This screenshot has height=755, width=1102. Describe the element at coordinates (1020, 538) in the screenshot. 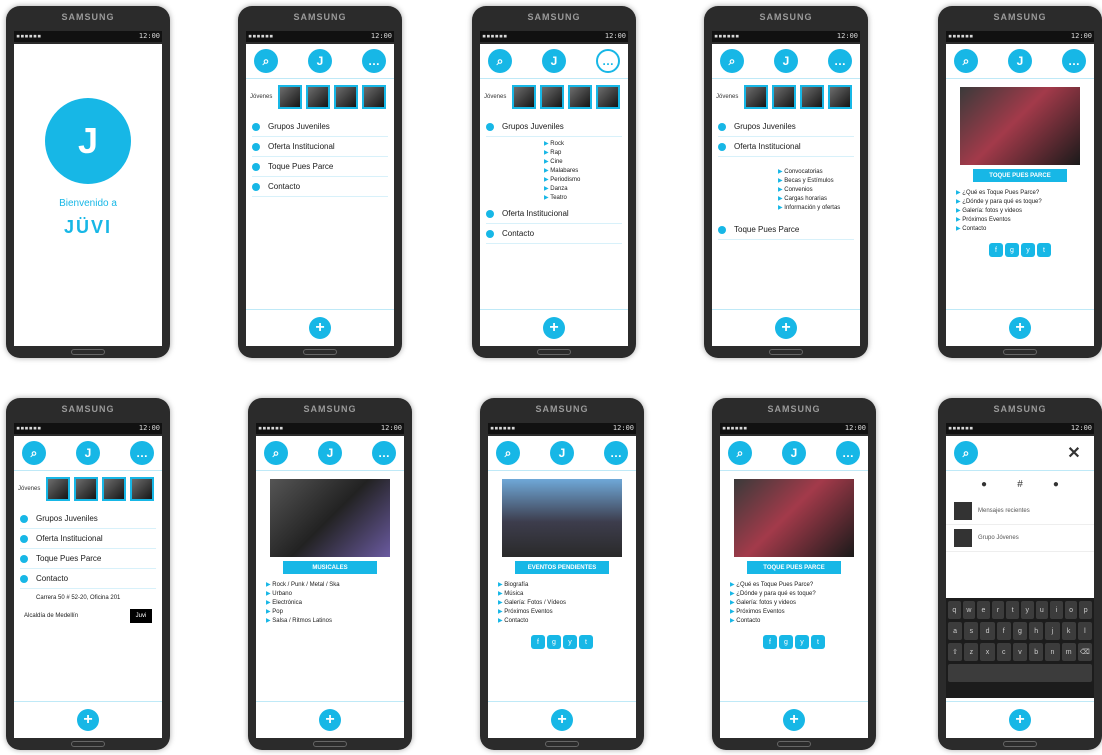

I see `list-item: Grupo Jóvenes` at that location.